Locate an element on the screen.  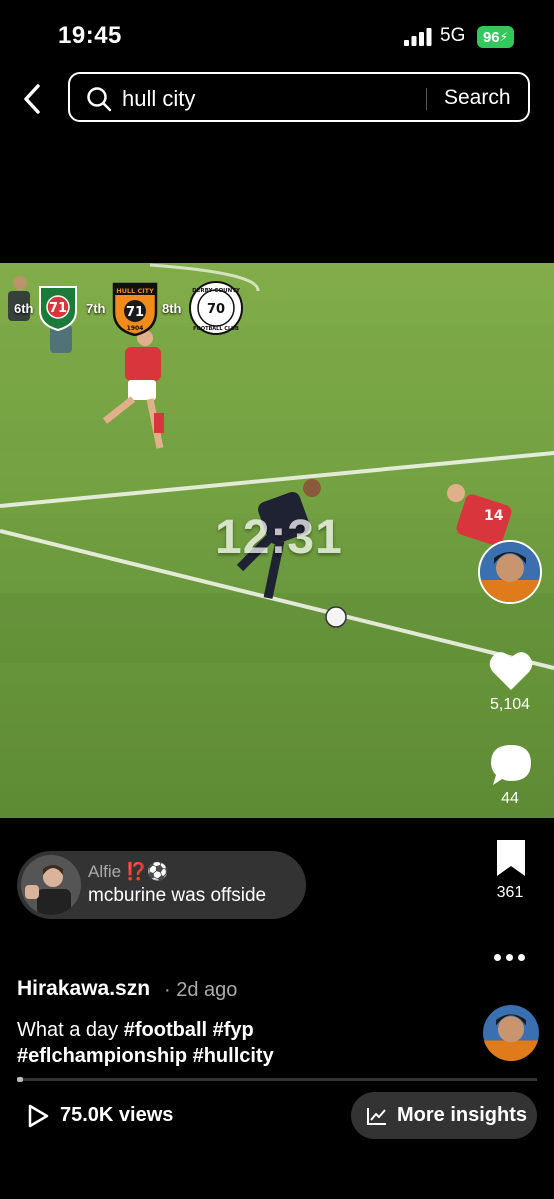
standings-rank-3: 8th is located at coordinates (172, 308).